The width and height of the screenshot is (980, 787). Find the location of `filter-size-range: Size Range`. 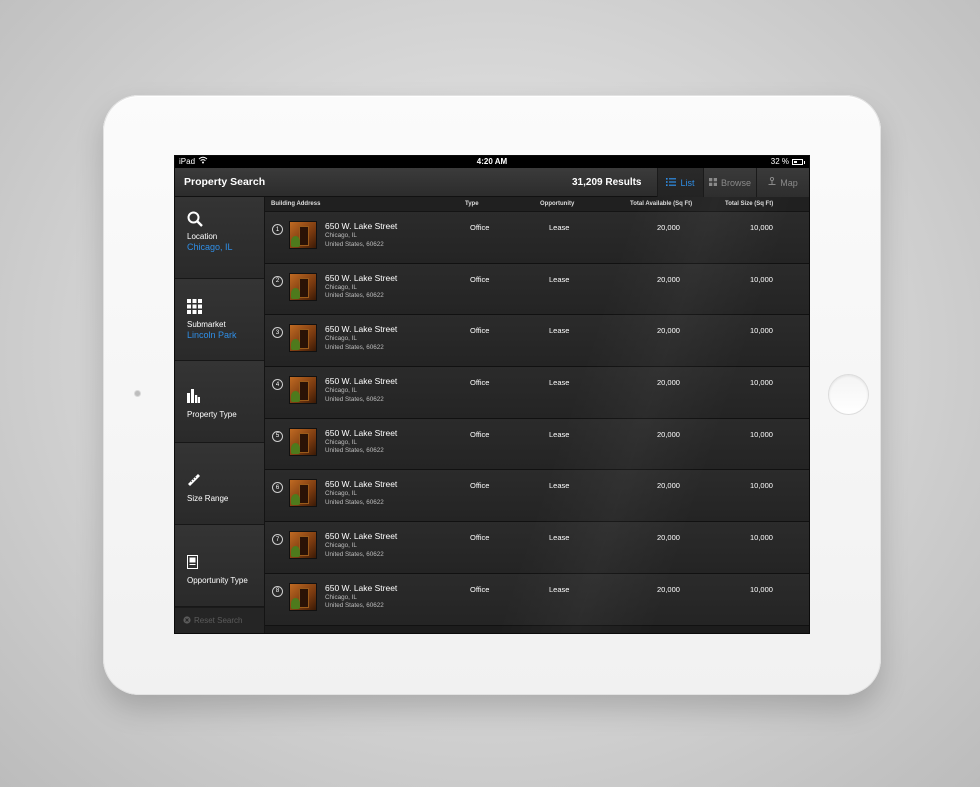

filter-size-range: Size Range is located at coordinates (219, 484).